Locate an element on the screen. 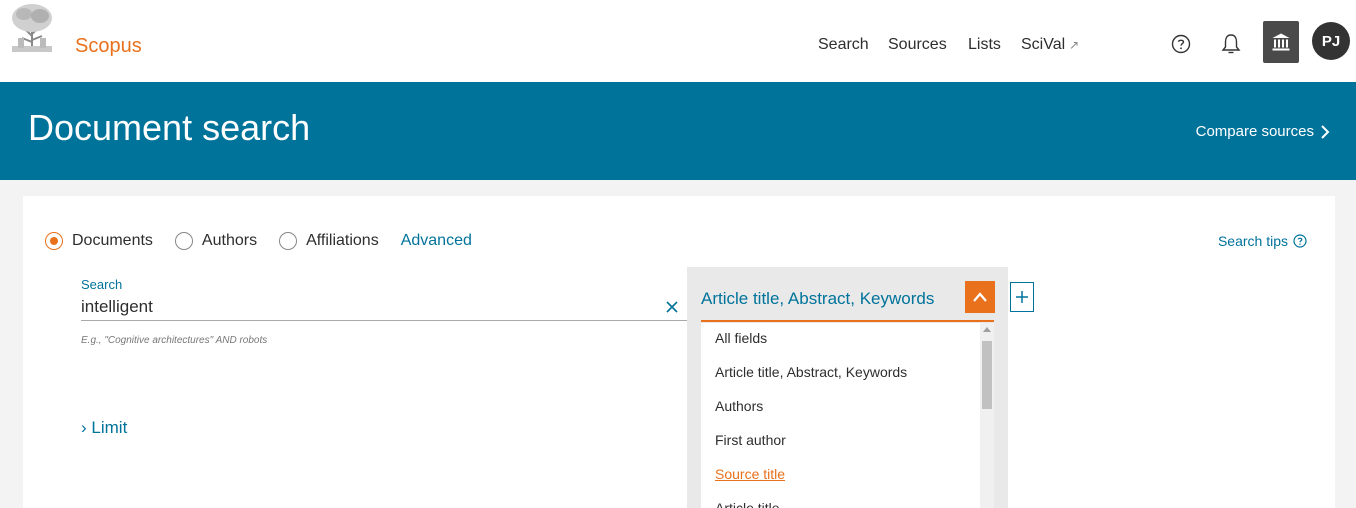 The image size is (1356, 508). dropdown-option-highlighted: Source title is located at coordinates (840, 476).